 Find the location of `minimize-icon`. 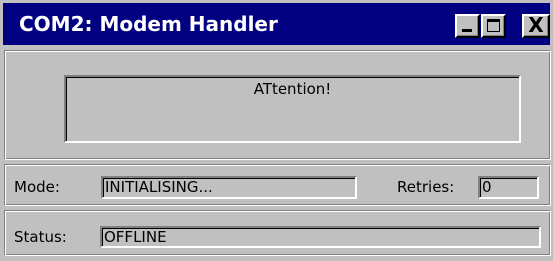

minimize-icon is located at coordinates (467, 30).